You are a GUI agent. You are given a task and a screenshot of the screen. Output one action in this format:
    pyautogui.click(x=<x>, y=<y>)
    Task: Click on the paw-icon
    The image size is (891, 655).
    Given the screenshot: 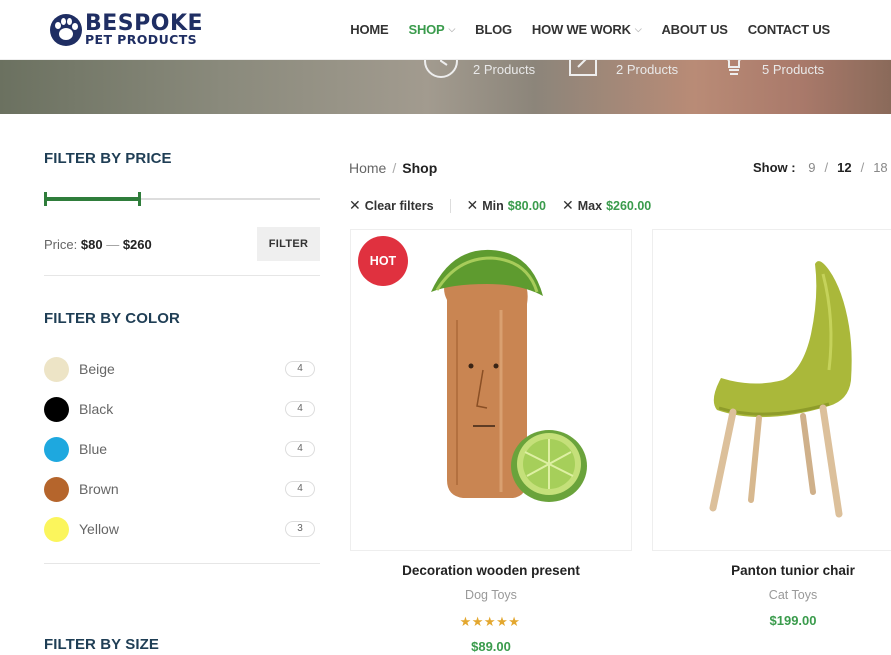 What is the action you would take?
    pyautogui.click(x=66, y=29)
    